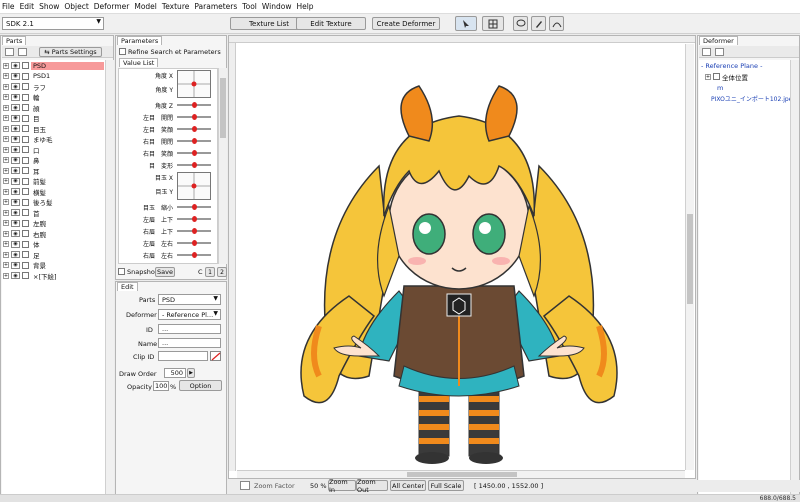 The height and width of the screenshot is (502, 800). What do you see at coordinates (145, 6) in the screenshot?
I see `menu-model: Model` at bounding box center [145, 6].